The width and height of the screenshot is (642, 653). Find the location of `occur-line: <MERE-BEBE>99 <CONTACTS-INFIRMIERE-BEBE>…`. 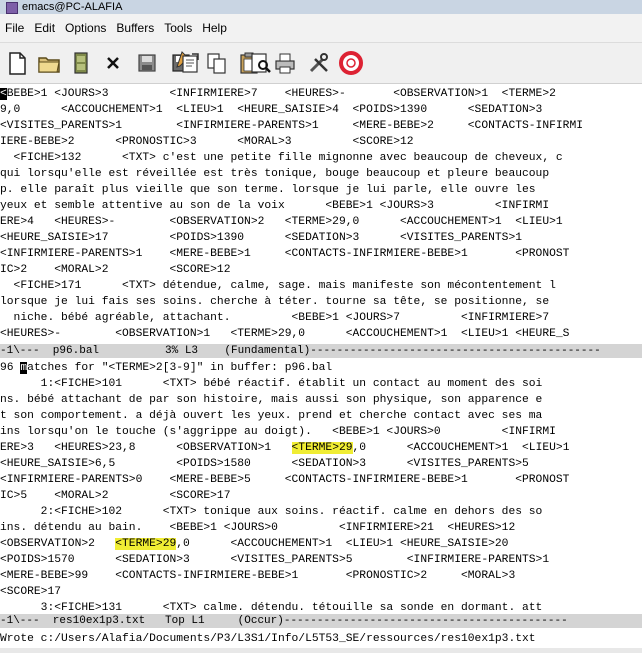

occur-line: <MERE-BEBE>99 <CONTACTS-INFIRMIERE-BEBE>… is located at coordinates (321, 576).